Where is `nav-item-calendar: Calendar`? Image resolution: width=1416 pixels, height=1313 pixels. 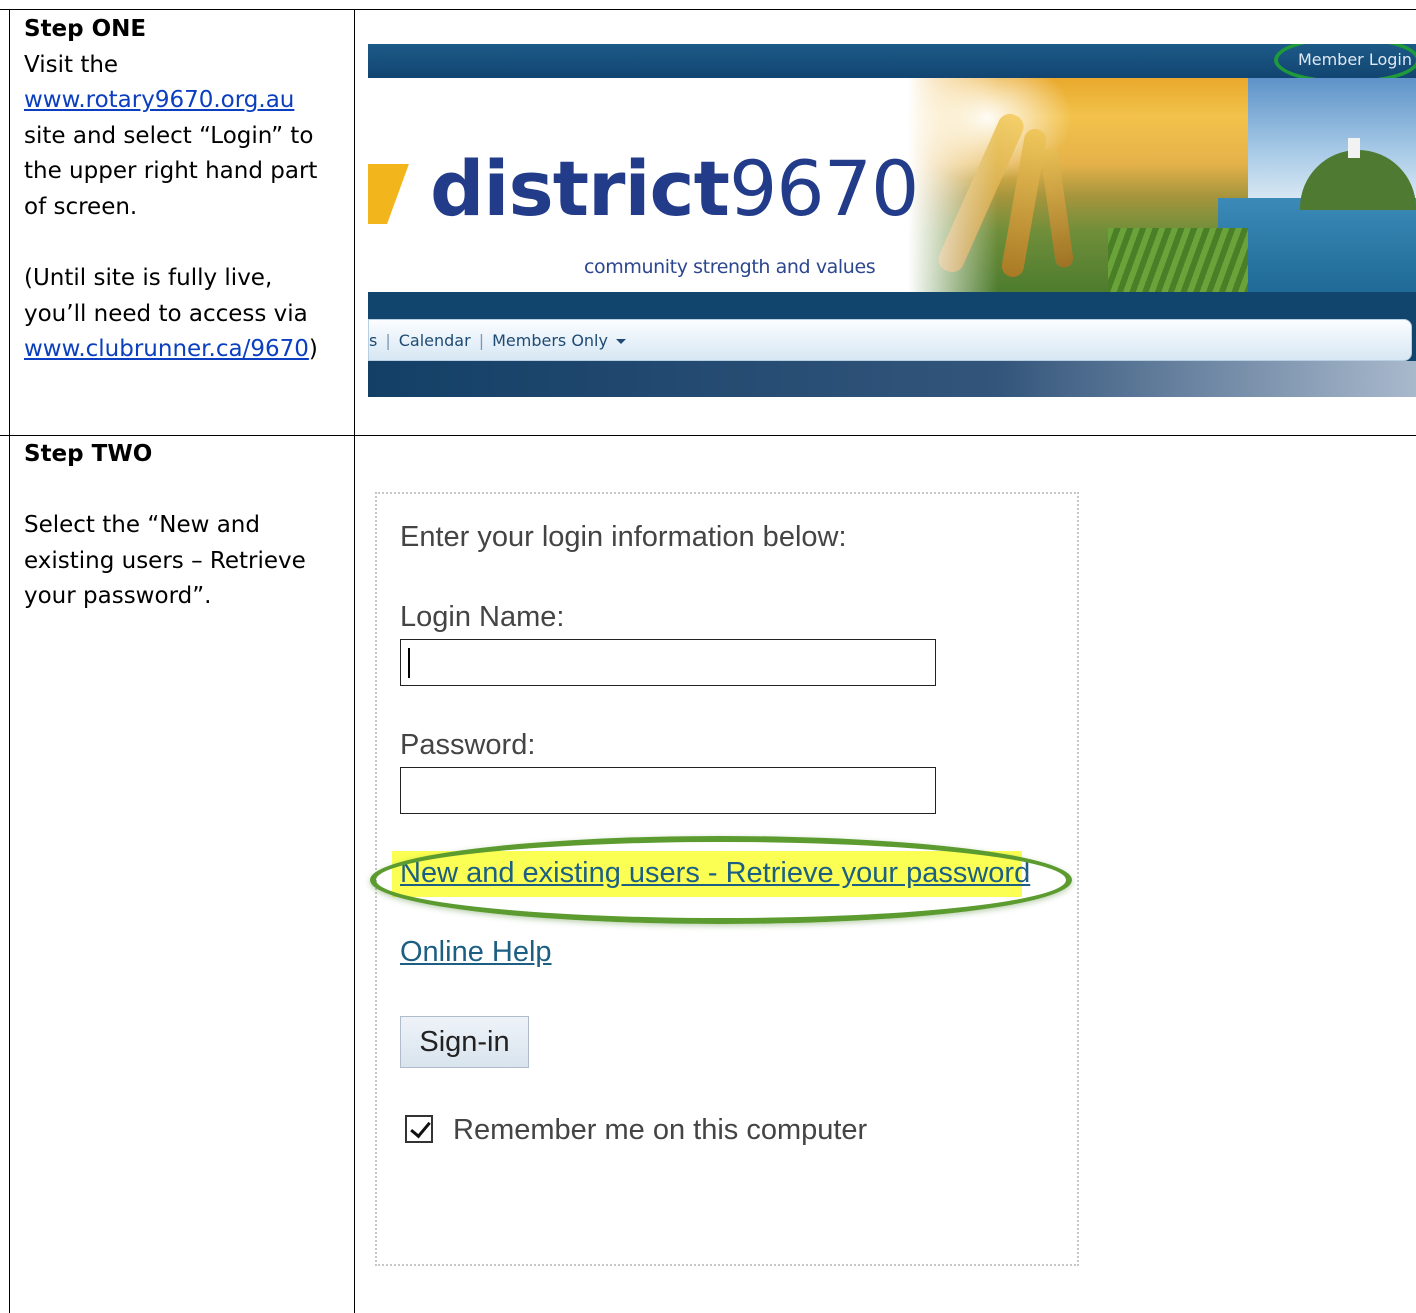 nav-item-calendar: Calendar is located at coordinates (435, 340).